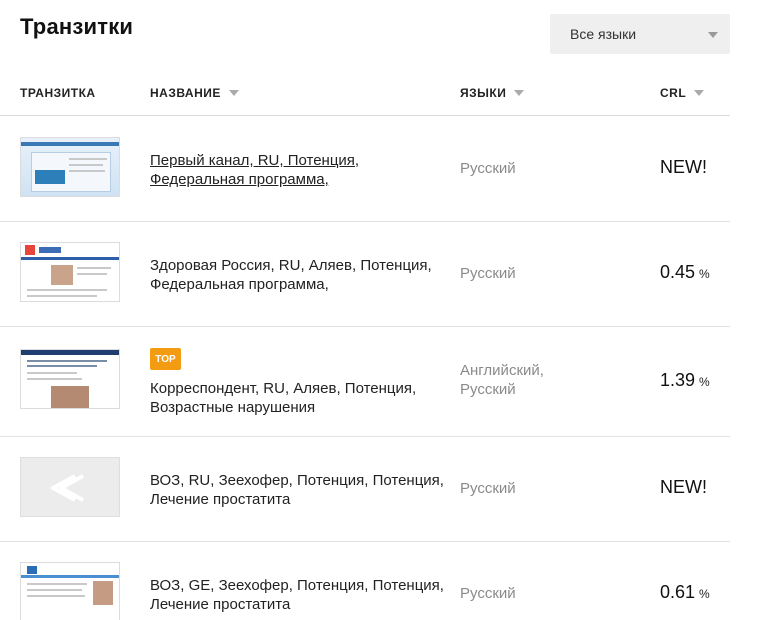  What do you see at coordinates (483, 93) in the screenshot?
I see `column-header-label: ЯЗЫКИ` at bounding box center [483, 93].